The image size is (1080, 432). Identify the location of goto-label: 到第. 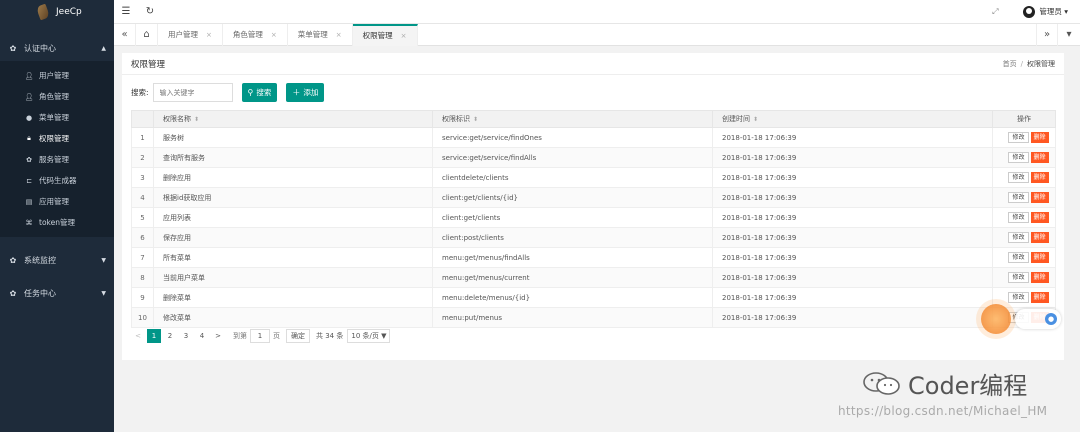
(240, 336).